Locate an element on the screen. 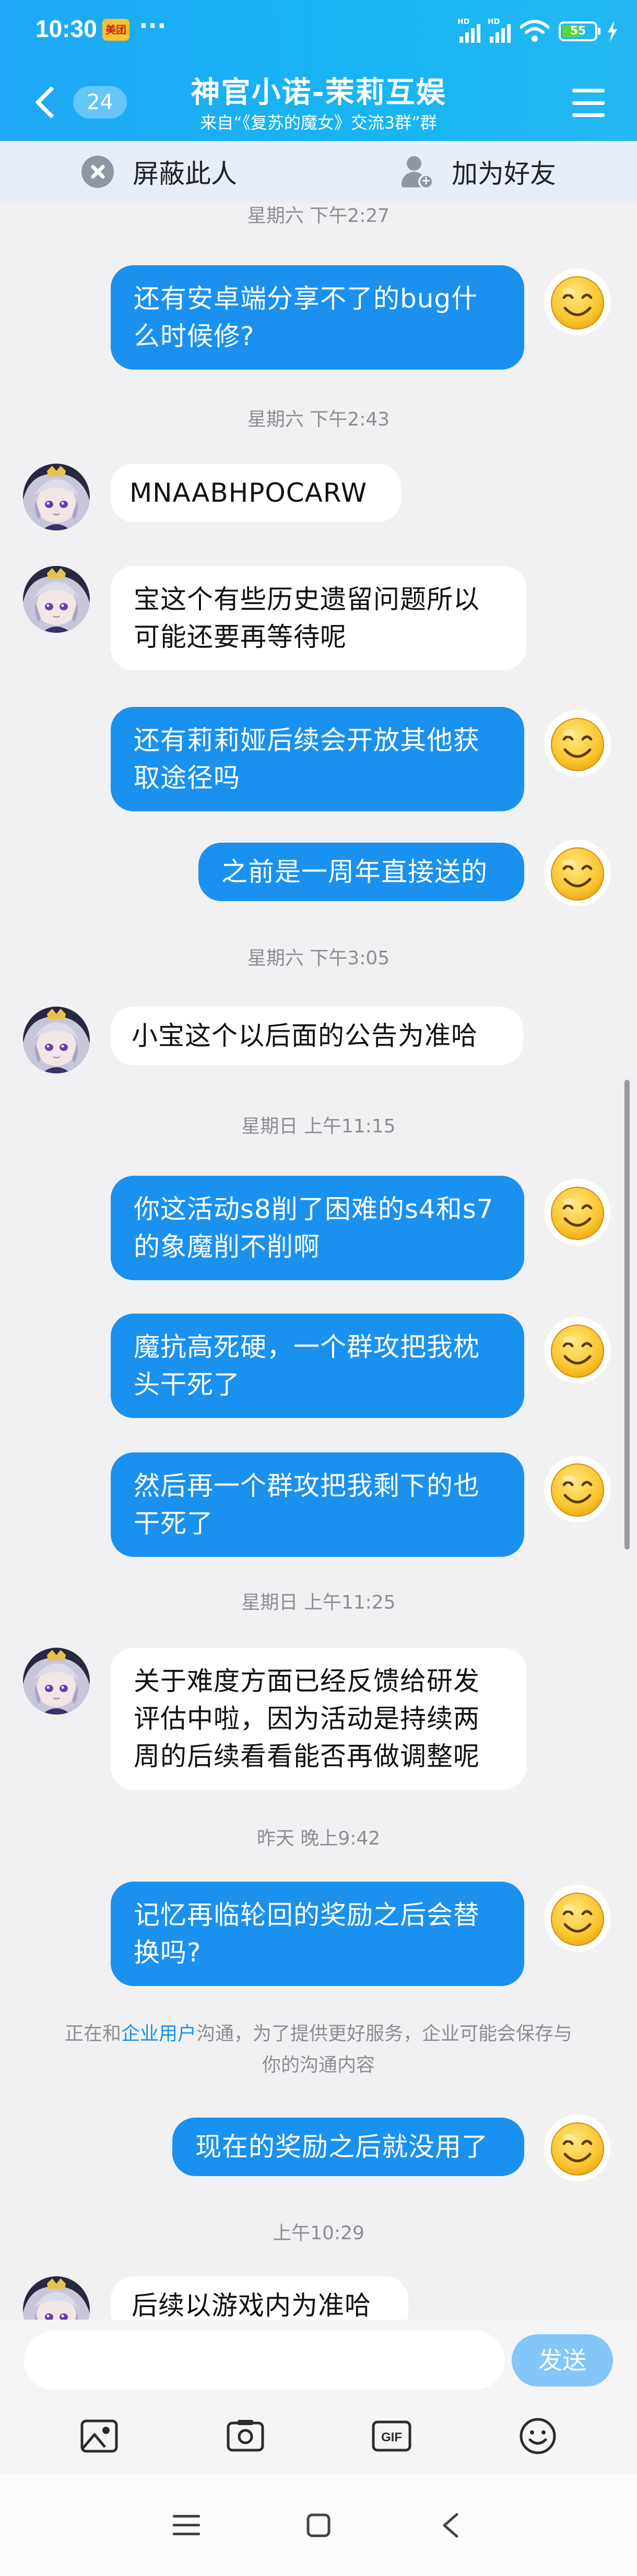 The height and width of the screenshot is (2576, 637). battery-level: 55 is located at coordinates (578, 31).